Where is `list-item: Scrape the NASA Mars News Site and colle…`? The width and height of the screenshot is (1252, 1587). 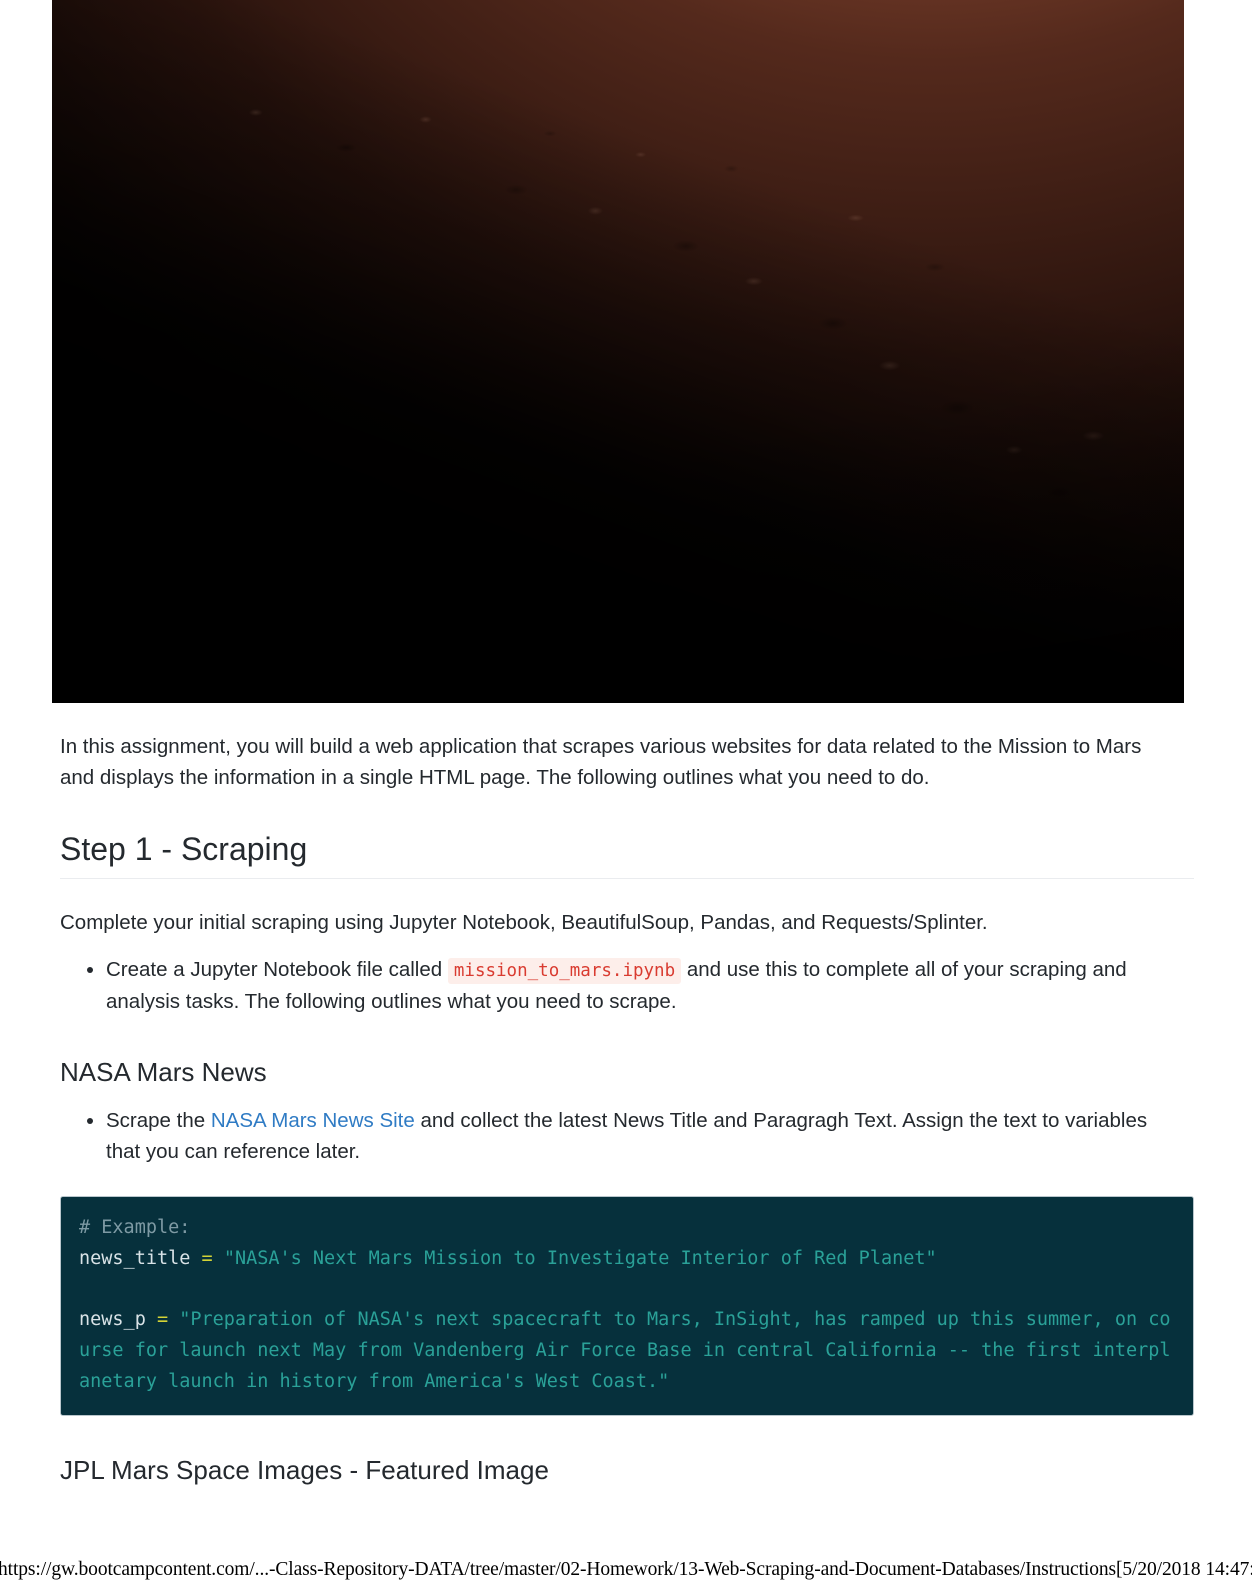
list-item: Scrape the NASA Mars News Site and colle… is located at coordinates (636, 1137).